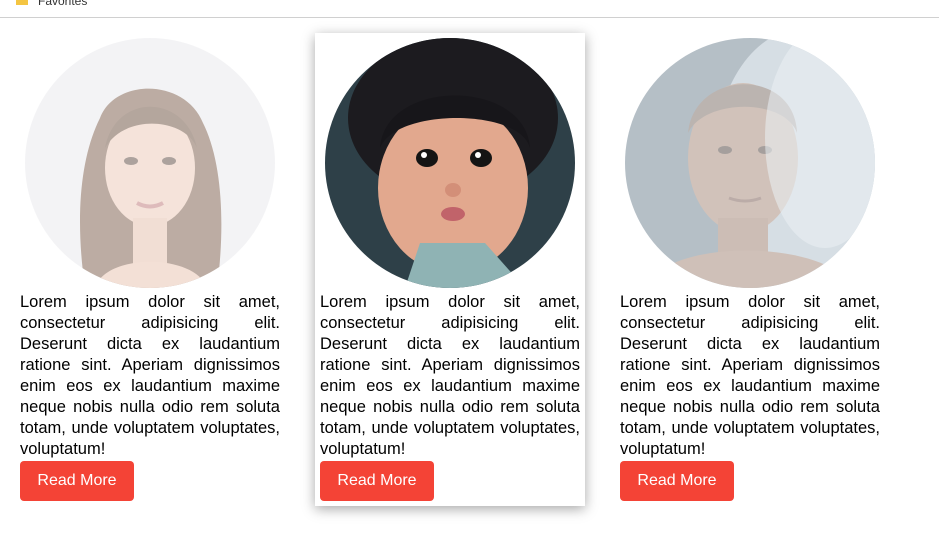 This screenshot has height=537, width=939. Describe the element at coordinates (22, 2) in the screenshot. I see `folder-icon` at that location.